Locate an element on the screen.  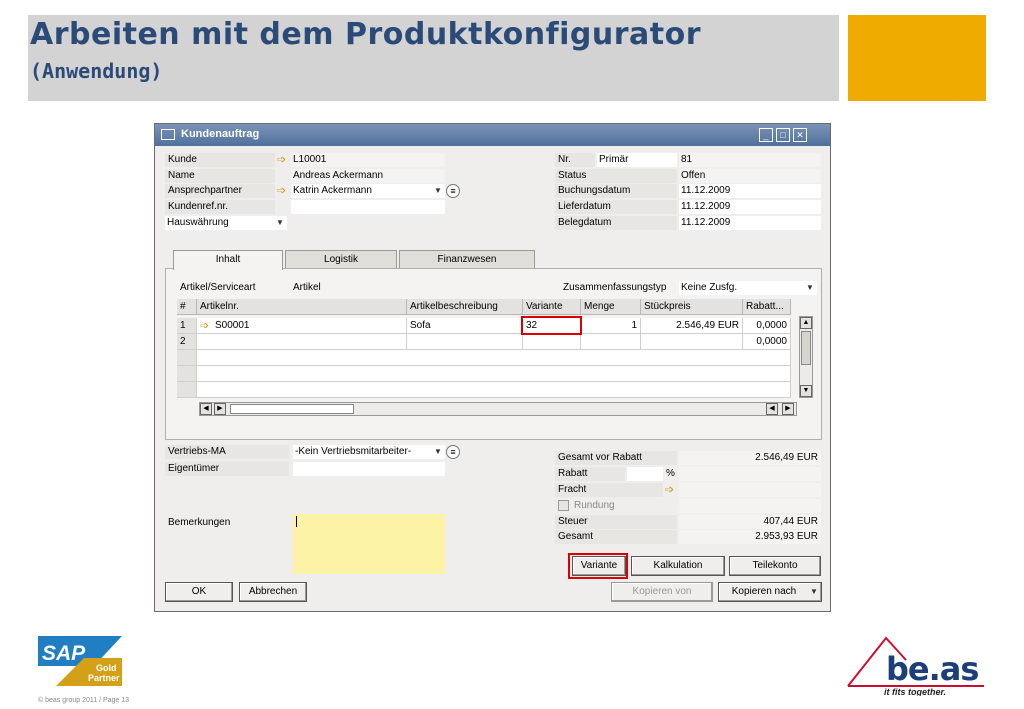
minimize-button: _ is located at coordinates (766, 135).